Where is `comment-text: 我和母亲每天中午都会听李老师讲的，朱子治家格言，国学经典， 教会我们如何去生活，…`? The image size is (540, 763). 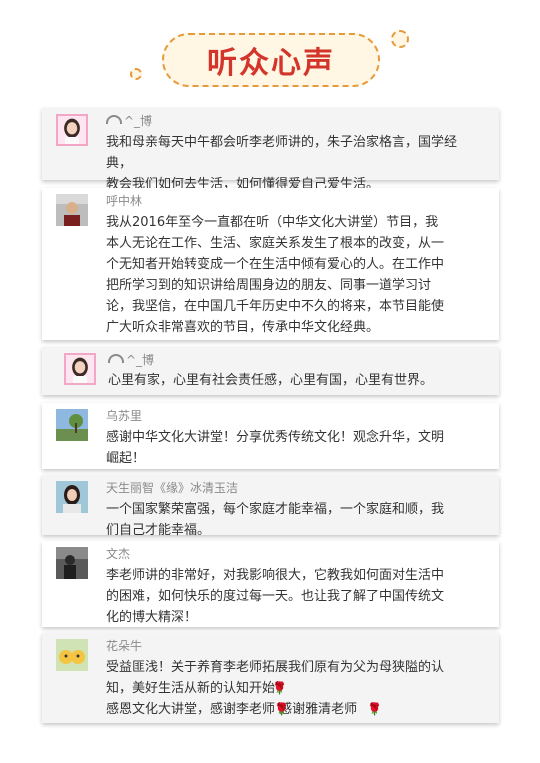
comment-text: 我和母亲每天中午都会听李老师讲的，朱子治家格言，国学经典， 教会我们如何去生活，… is located at coordinates (282, 163).